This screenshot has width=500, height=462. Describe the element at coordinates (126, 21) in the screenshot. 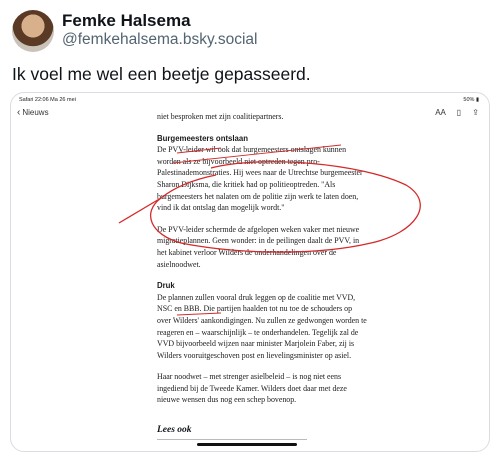

I see `author-name: Femke Halsema` at that location.